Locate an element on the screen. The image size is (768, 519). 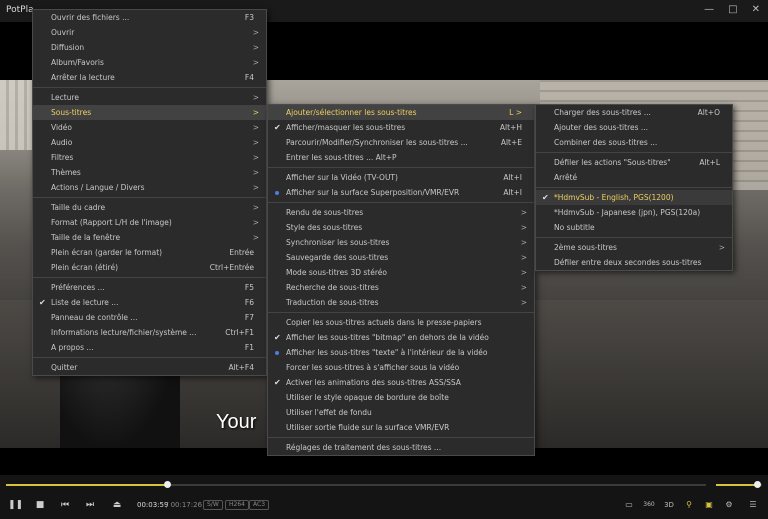
screen-icon: ▭ is located at coordinates (629, 505).